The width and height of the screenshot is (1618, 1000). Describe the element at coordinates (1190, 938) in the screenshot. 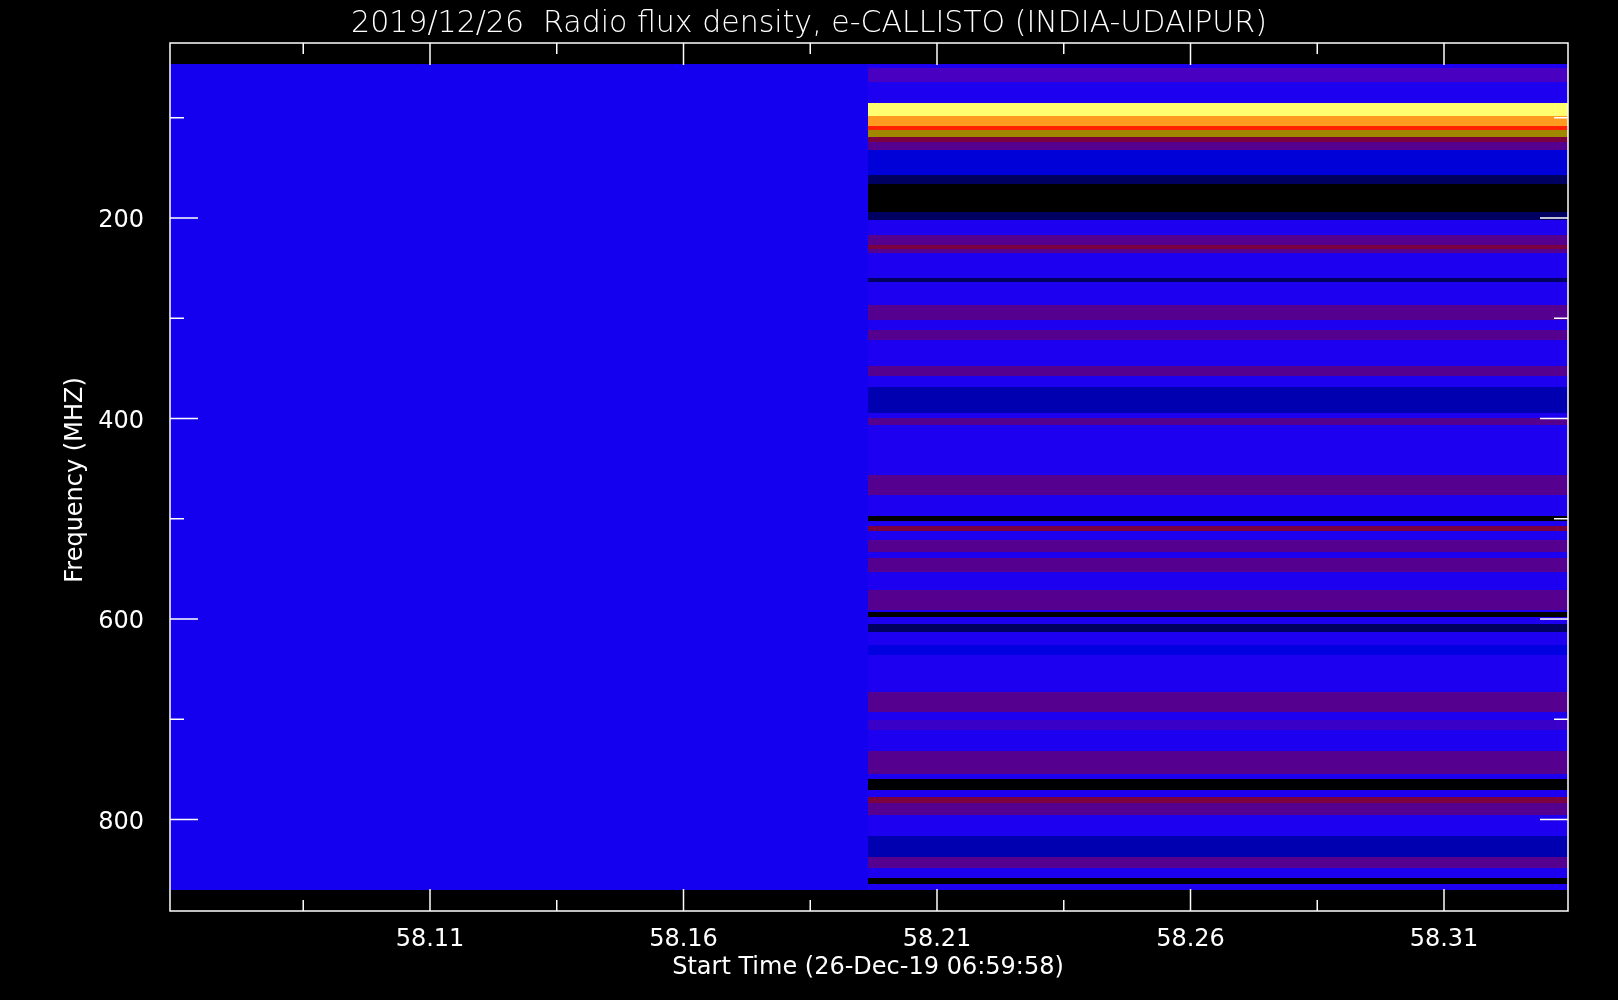

I see `x-tick-label: 58.26` at that location.